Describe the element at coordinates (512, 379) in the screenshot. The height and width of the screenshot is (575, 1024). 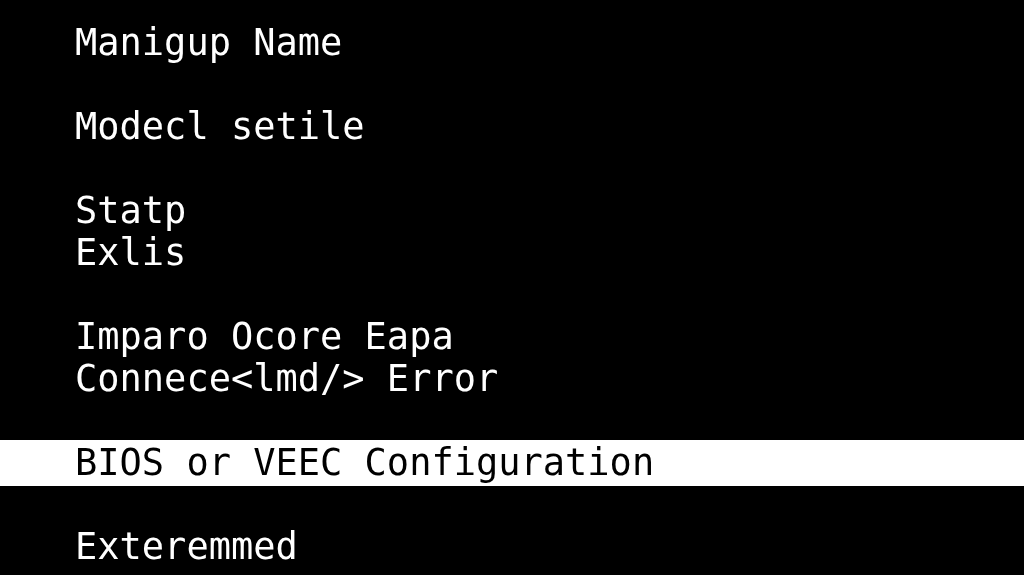
I see `menu-item: Connece<lmd/> Error` at that location.